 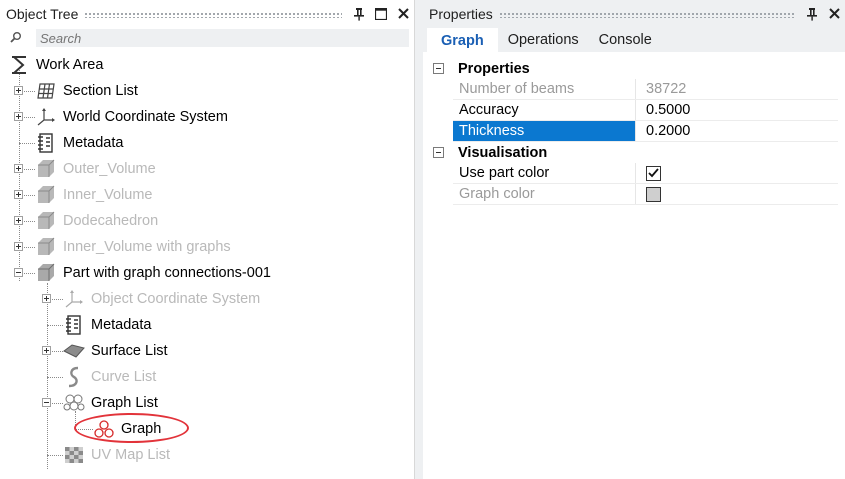 What do you see at coordinates (438, 152) in the screenshot?
I see `collapse-category-visualisation` at bounding box center [438, 152].